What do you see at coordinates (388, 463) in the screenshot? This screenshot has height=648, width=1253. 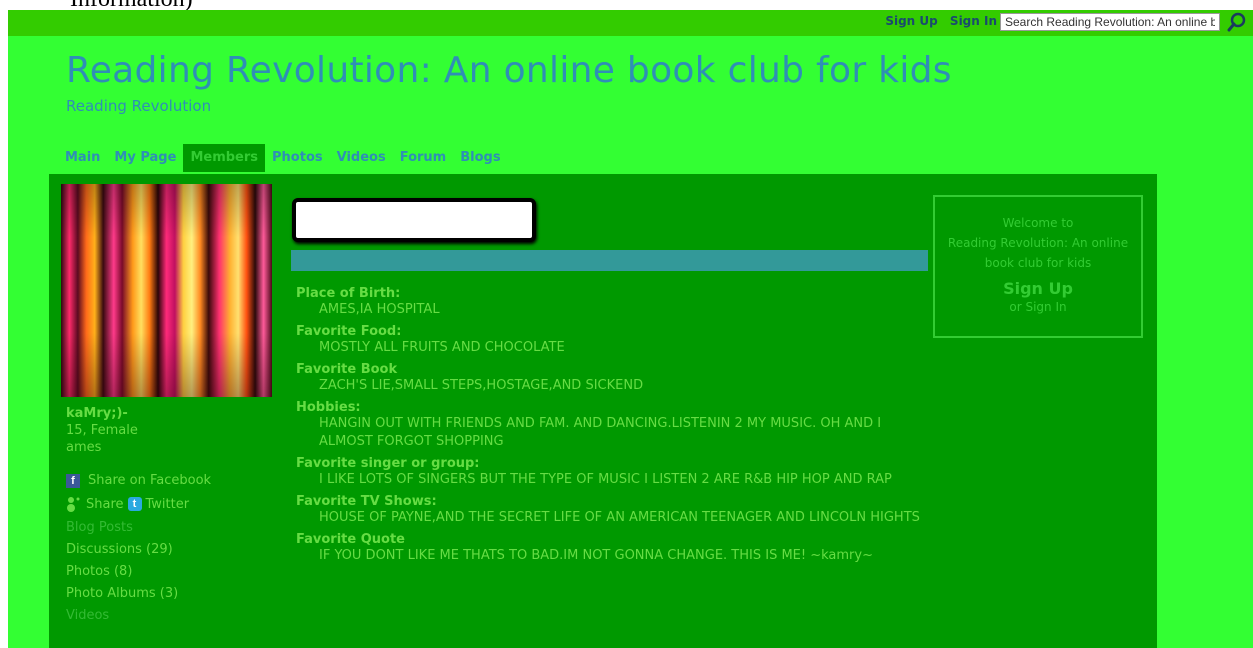 I see `field-label: Favorite singer or group:` at bounding box center [388, 463].